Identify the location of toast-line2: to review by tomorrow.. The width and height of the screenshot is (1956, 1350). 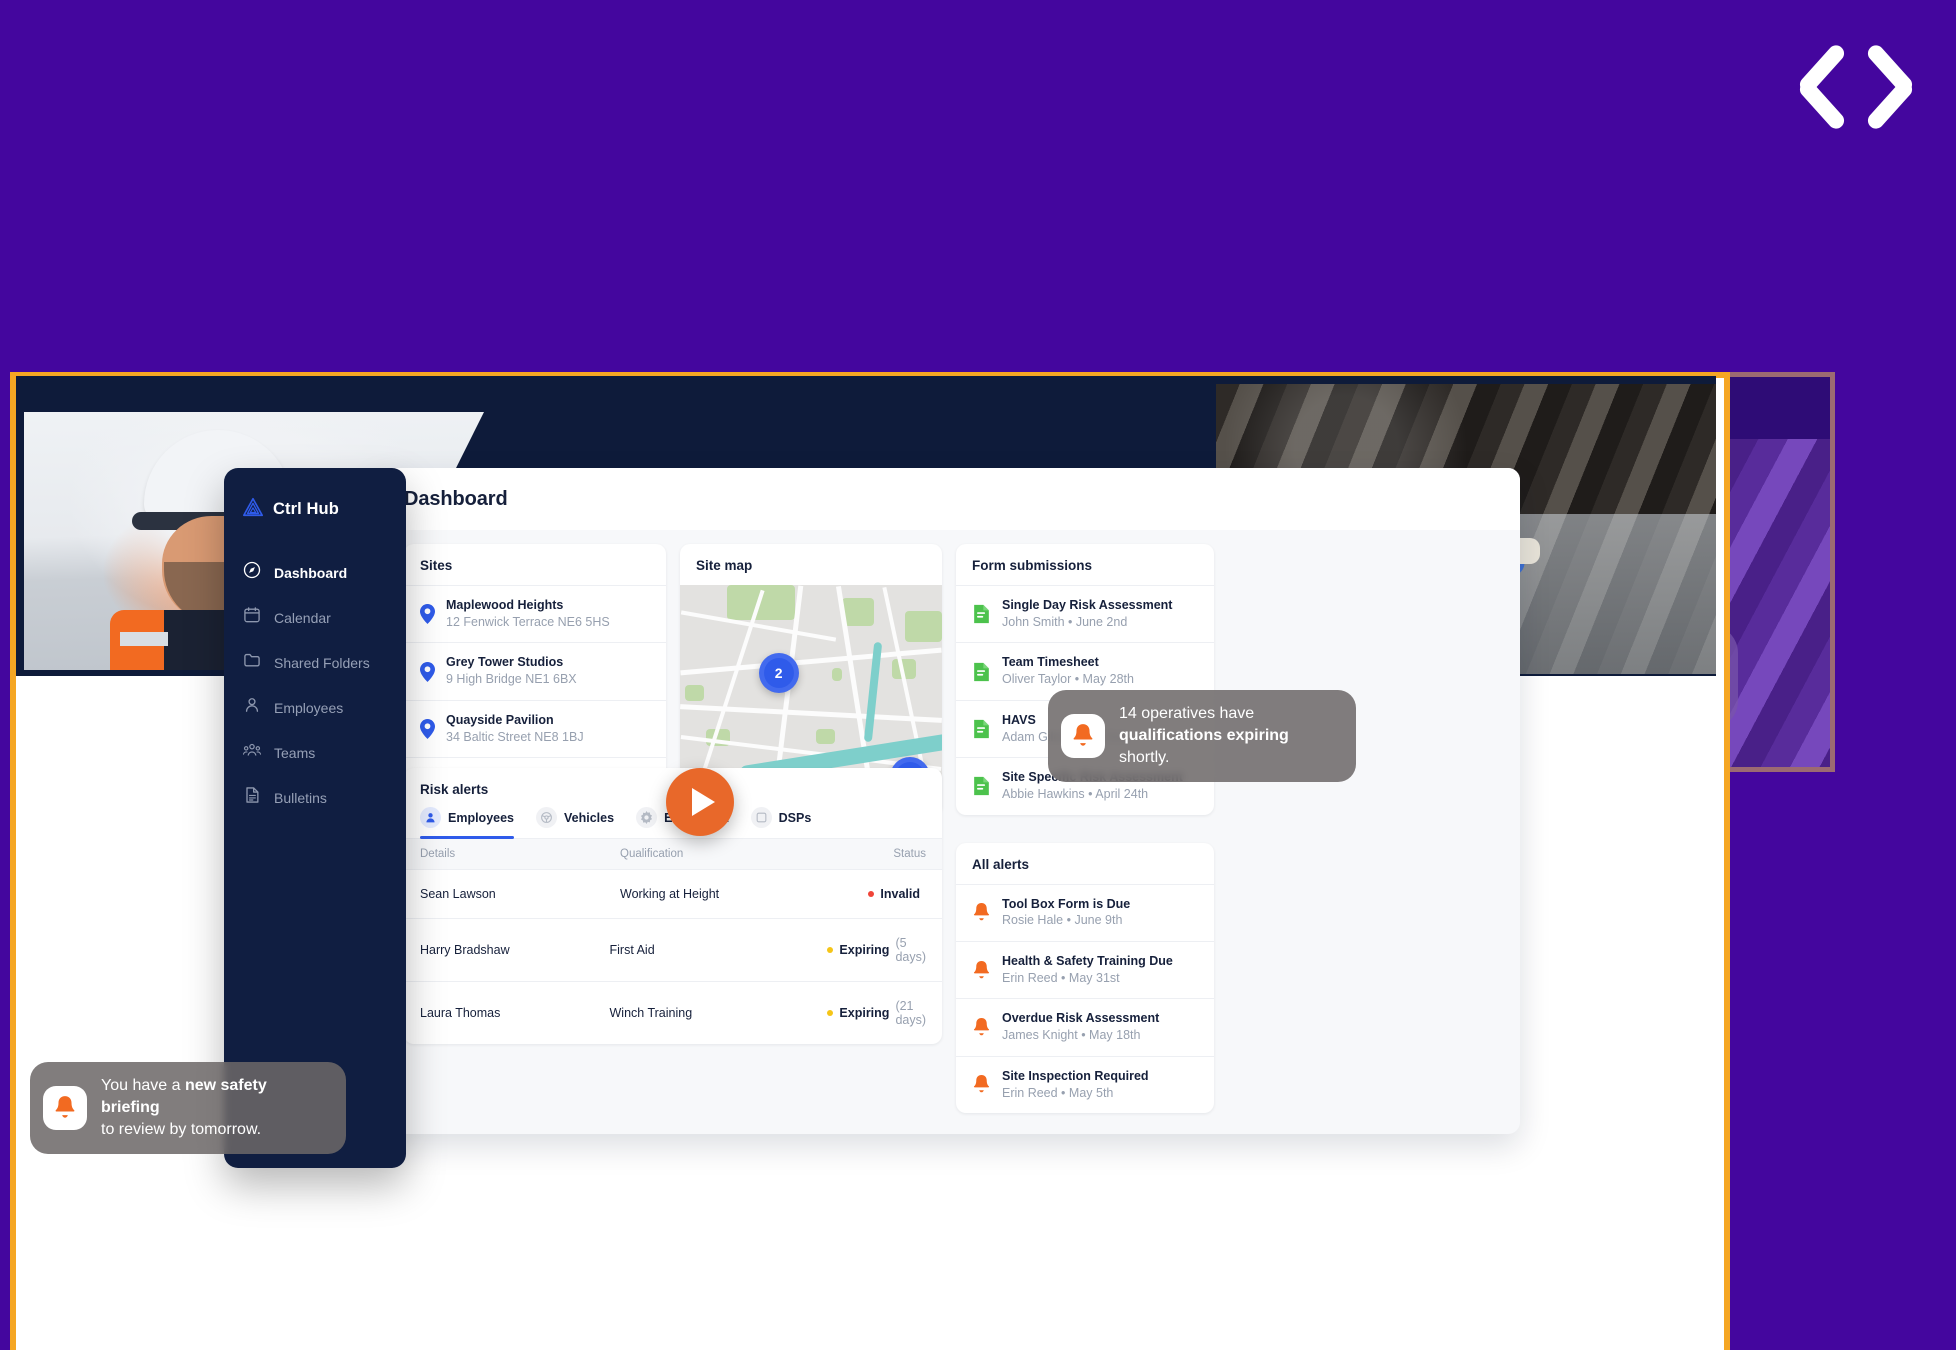
(181, 1130).